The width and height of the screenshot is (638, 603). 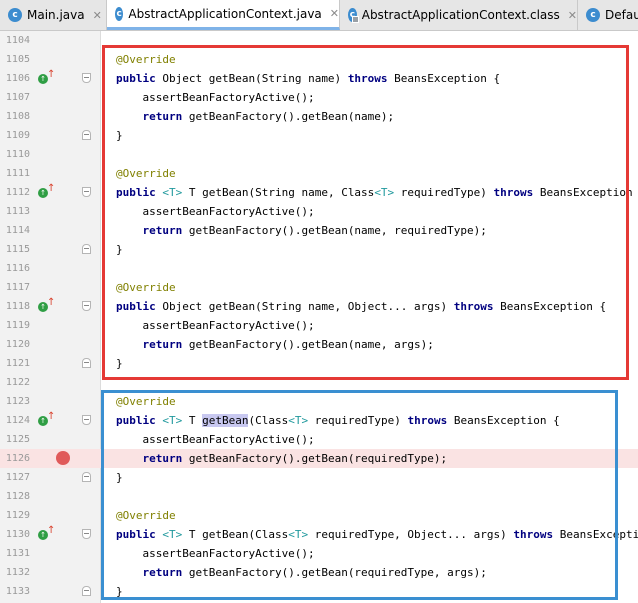 I want to click on line-number: 1121, so click(x=17, y=363).